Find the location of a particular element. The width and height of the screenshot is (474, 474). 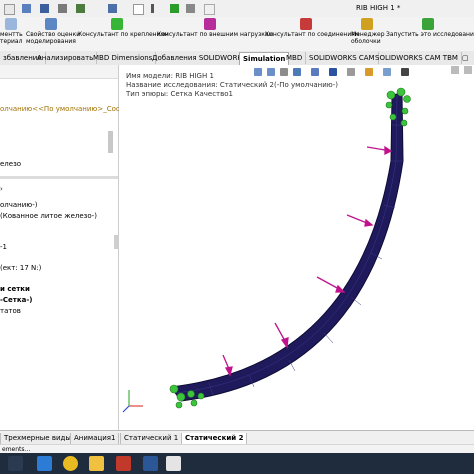

new-study-button: ментть териал is located at coordinates (11, 34).